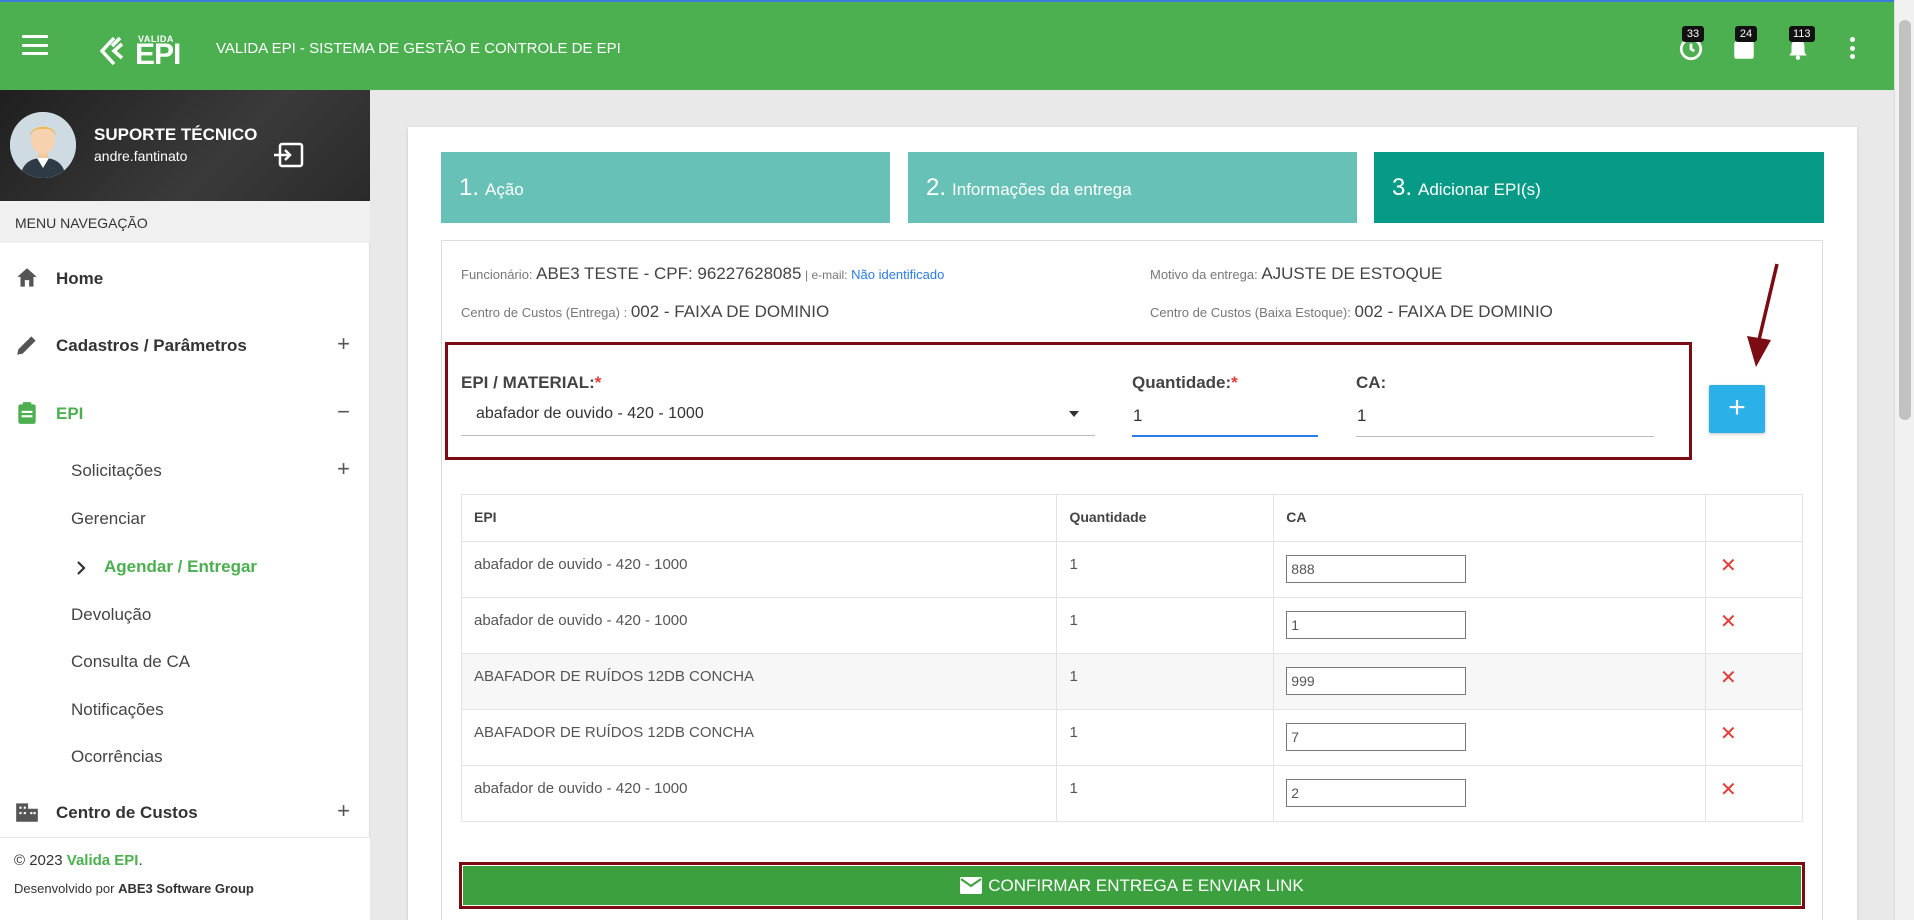 The height and width of the screenshot is (920, 1914). What do you see at coordinates (544, 312) in the screenshot?
I see `cc-entrega-label: Centro de Custos (Entrega) :` at bounding box center [544, 312].